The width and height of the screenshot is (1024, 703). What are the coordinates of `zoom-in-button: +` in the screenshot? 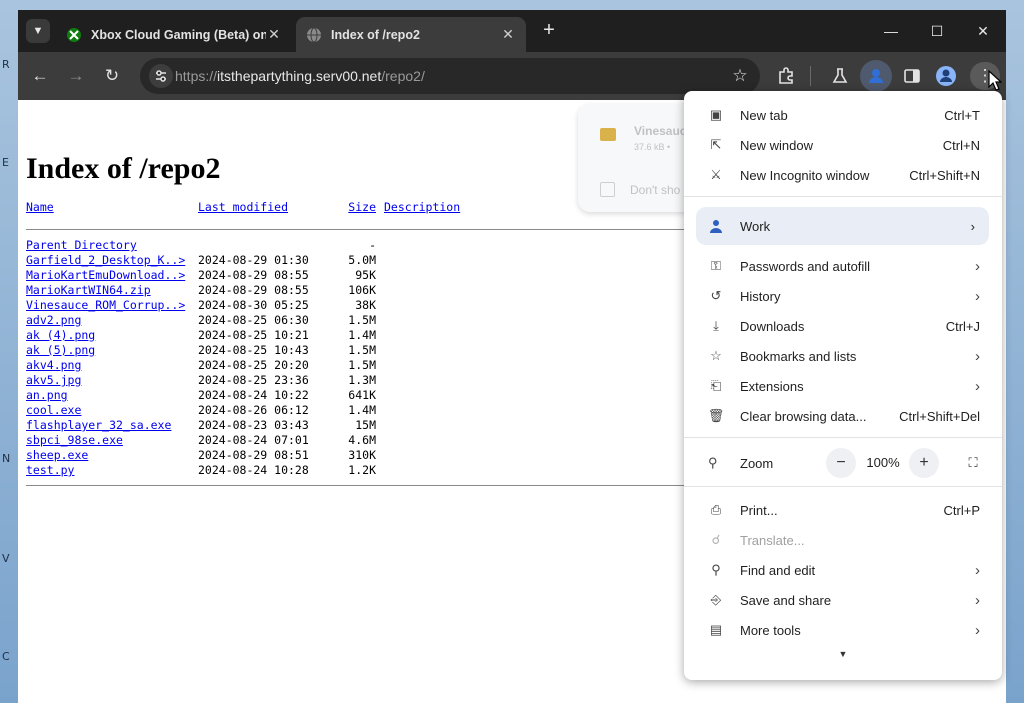 It's located at (924, 463).